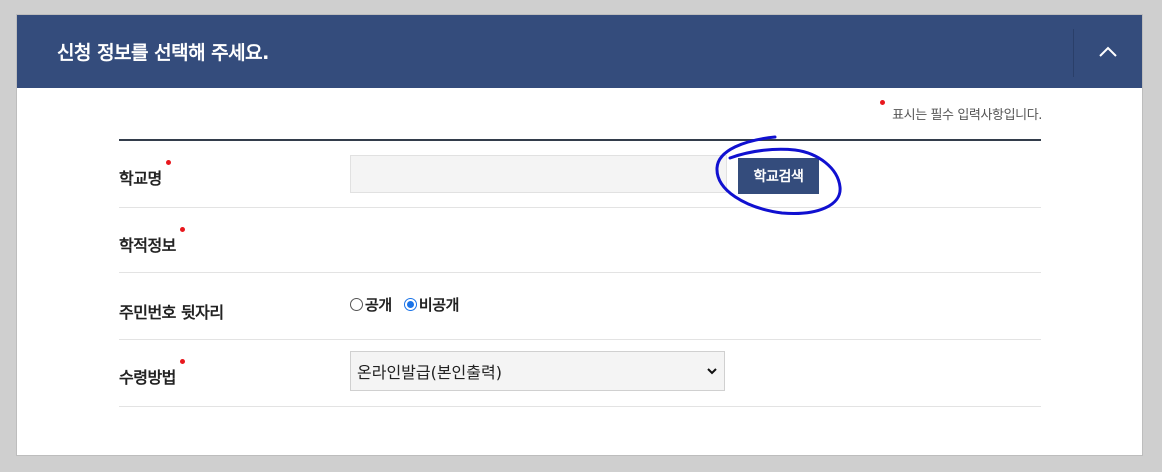  I want to click on form-row-academic: 학적정보, so click(580, 240).